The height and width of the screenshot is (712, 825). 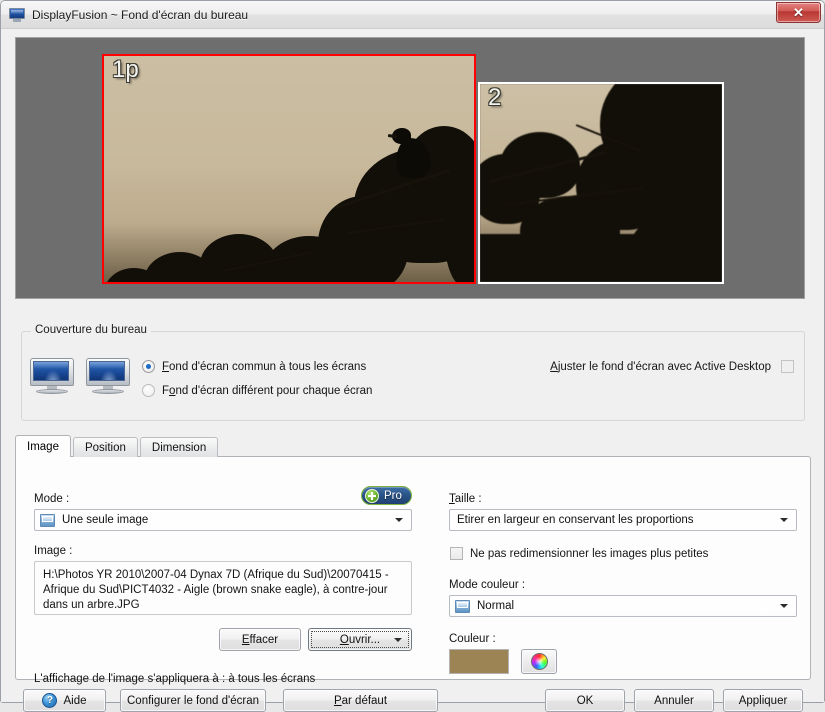 What do you see at coordinates (148, 390) in the screenshot?
I see `radio-per-monitor-wallpaper-indicator` at bounding box center [148, 390].